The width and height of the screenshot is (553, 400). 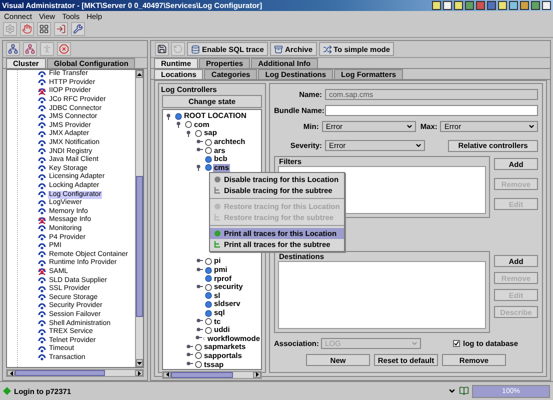 I want to click on stop-icon, so click(x=64, y=49).